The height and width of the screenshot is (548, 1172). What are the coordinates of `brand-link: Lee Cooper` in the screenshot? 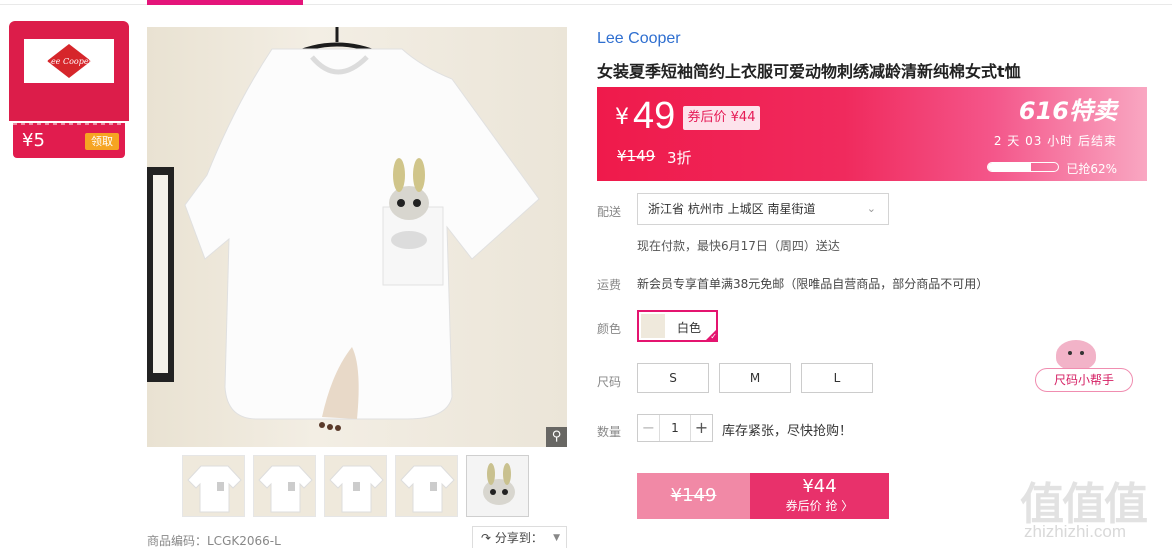 It's located at (639, 39).